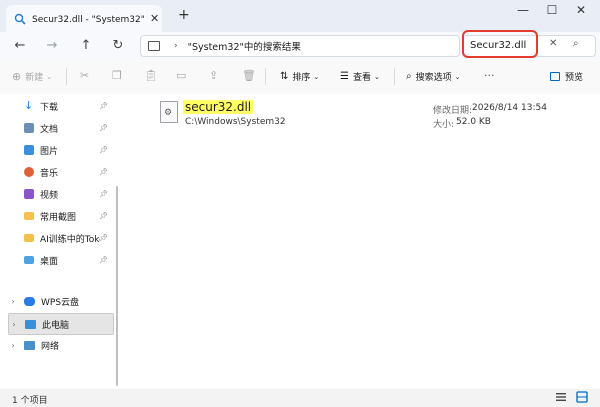 The height and width of the screenshot is (407, 600). What do you see at coordinates (60, 260) in the screenshot?
I see `sidebar-item-desktop: 桌面 📌︎` at bounding box center [60, 260].